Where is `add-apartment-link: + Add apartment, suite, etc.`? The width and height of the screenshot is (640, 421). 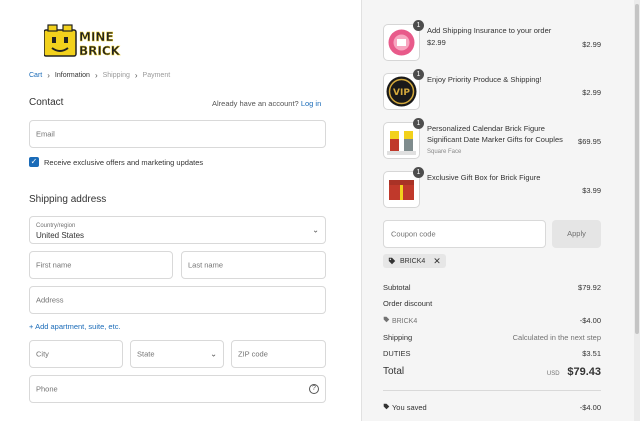 add-apartment-link: + Add apartment, suite, etc. is located at coordinates (75, 326).